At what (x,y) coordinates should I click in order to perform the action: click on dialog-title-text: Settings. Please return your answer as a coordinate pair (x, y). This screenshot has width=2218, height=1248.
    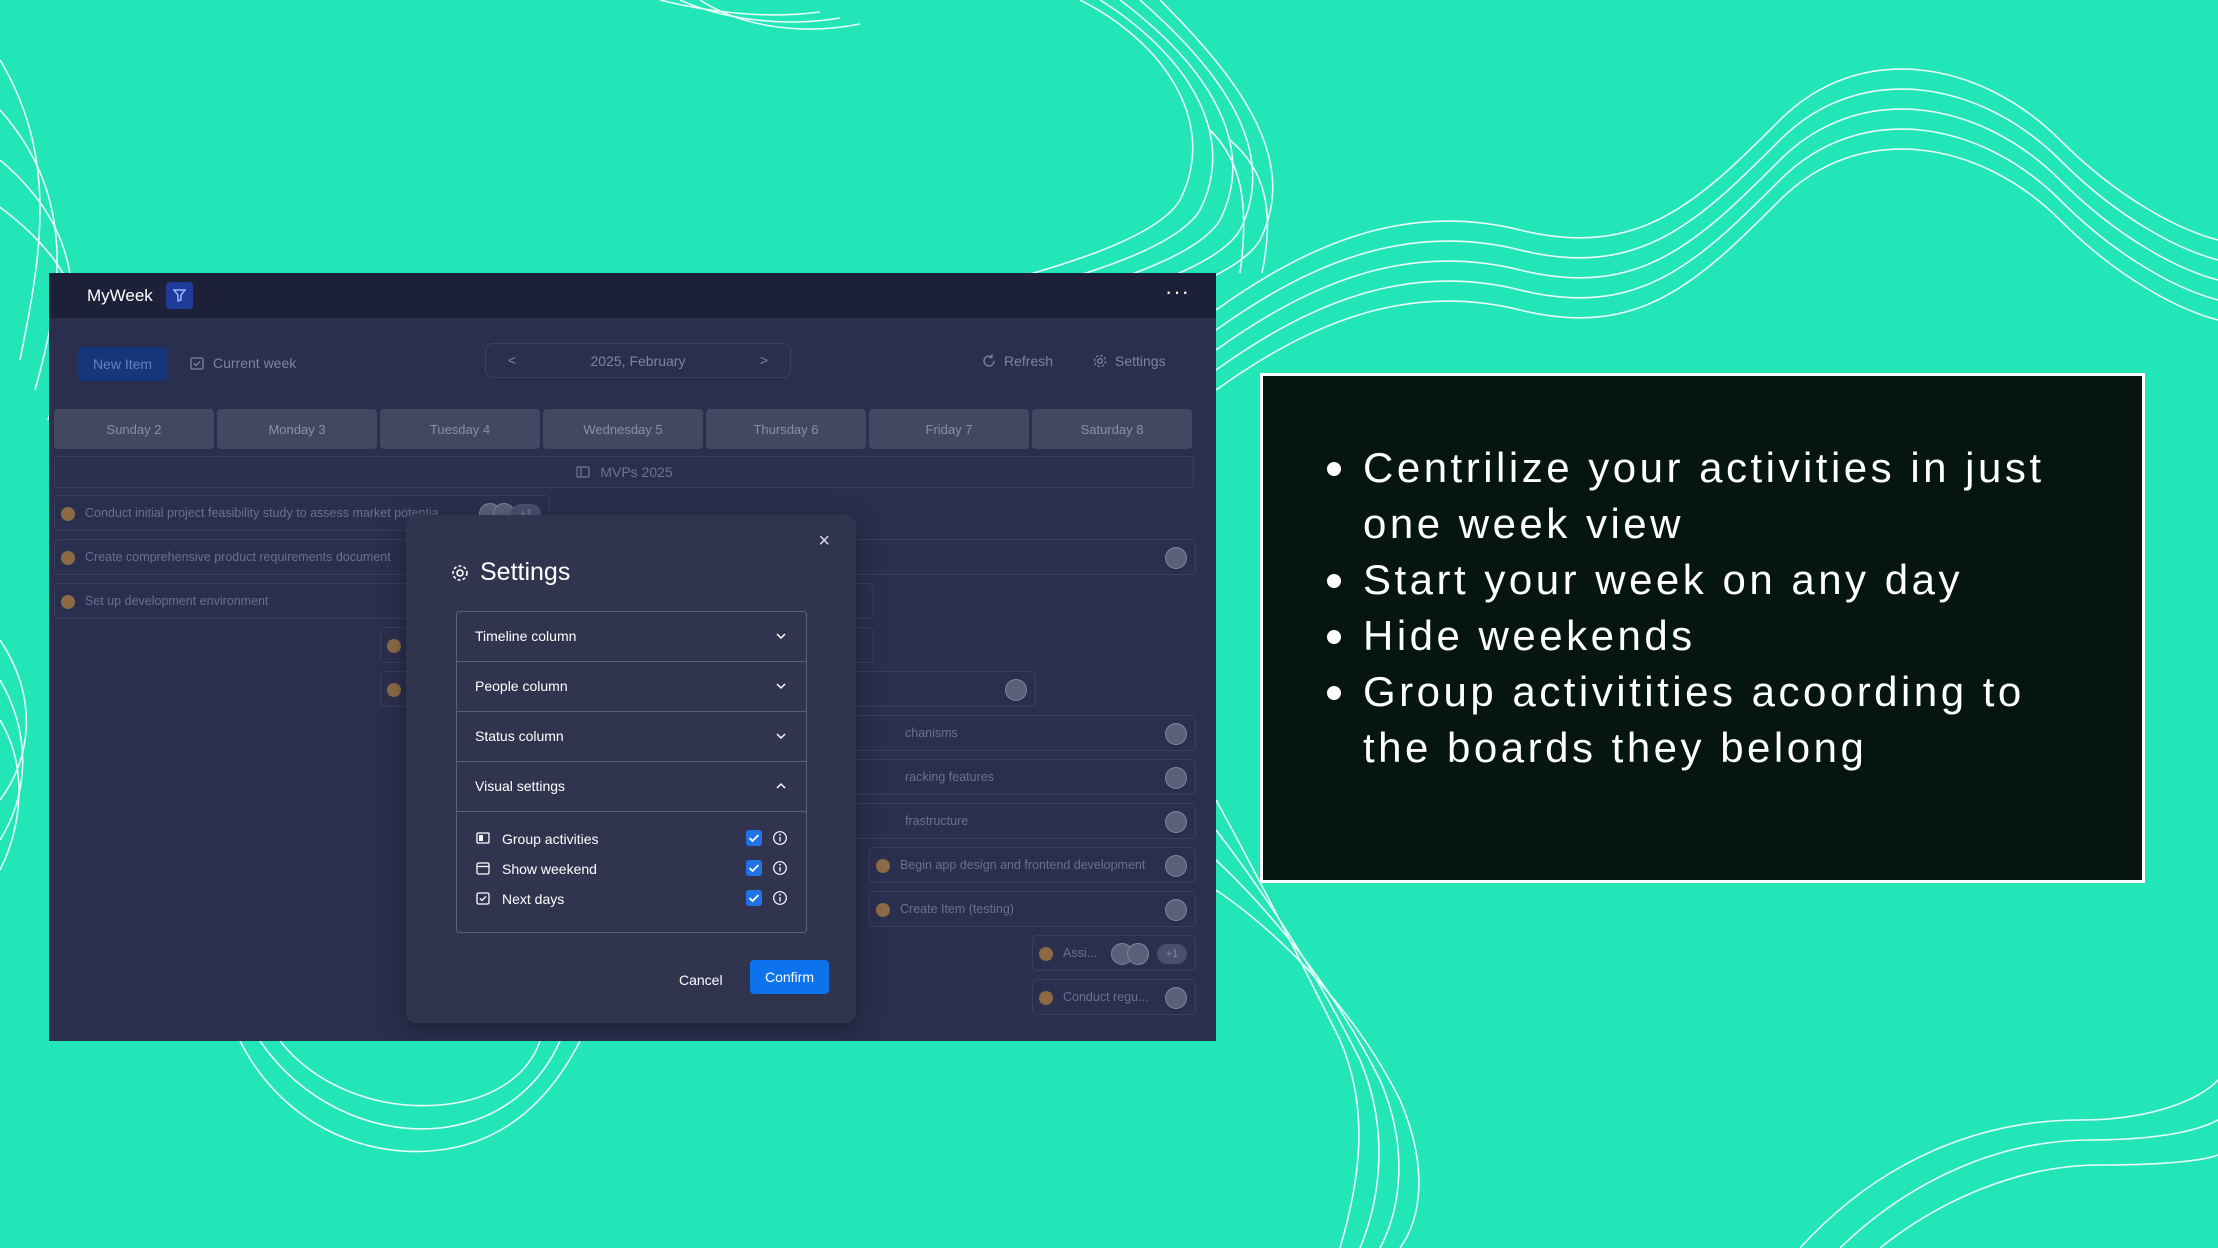
    Looking at the image, I should click on (525, 572).